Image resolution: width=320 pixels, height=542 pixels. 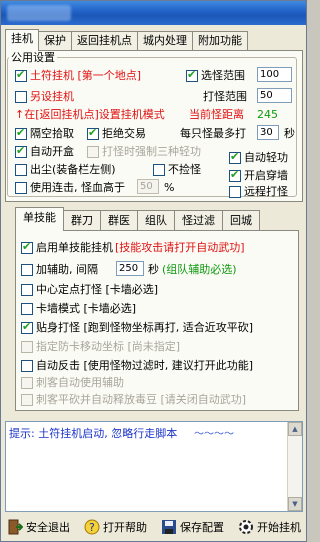 I want to click on tab-protect: 保护, so click(x=55, y=41).